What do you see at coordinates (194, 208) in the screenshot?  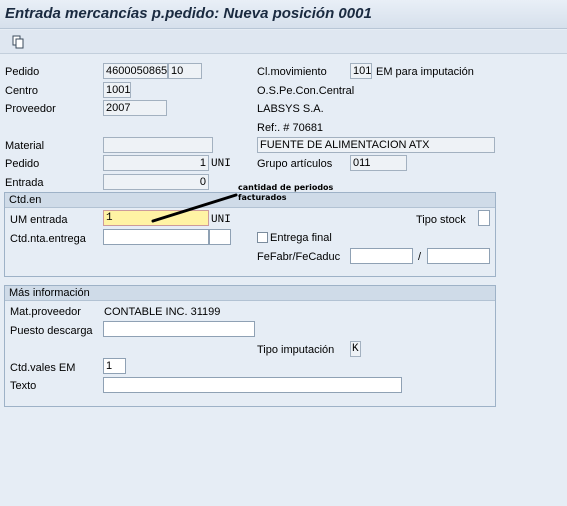 I see `annotation-arrow` at bounding box center [194, 208].